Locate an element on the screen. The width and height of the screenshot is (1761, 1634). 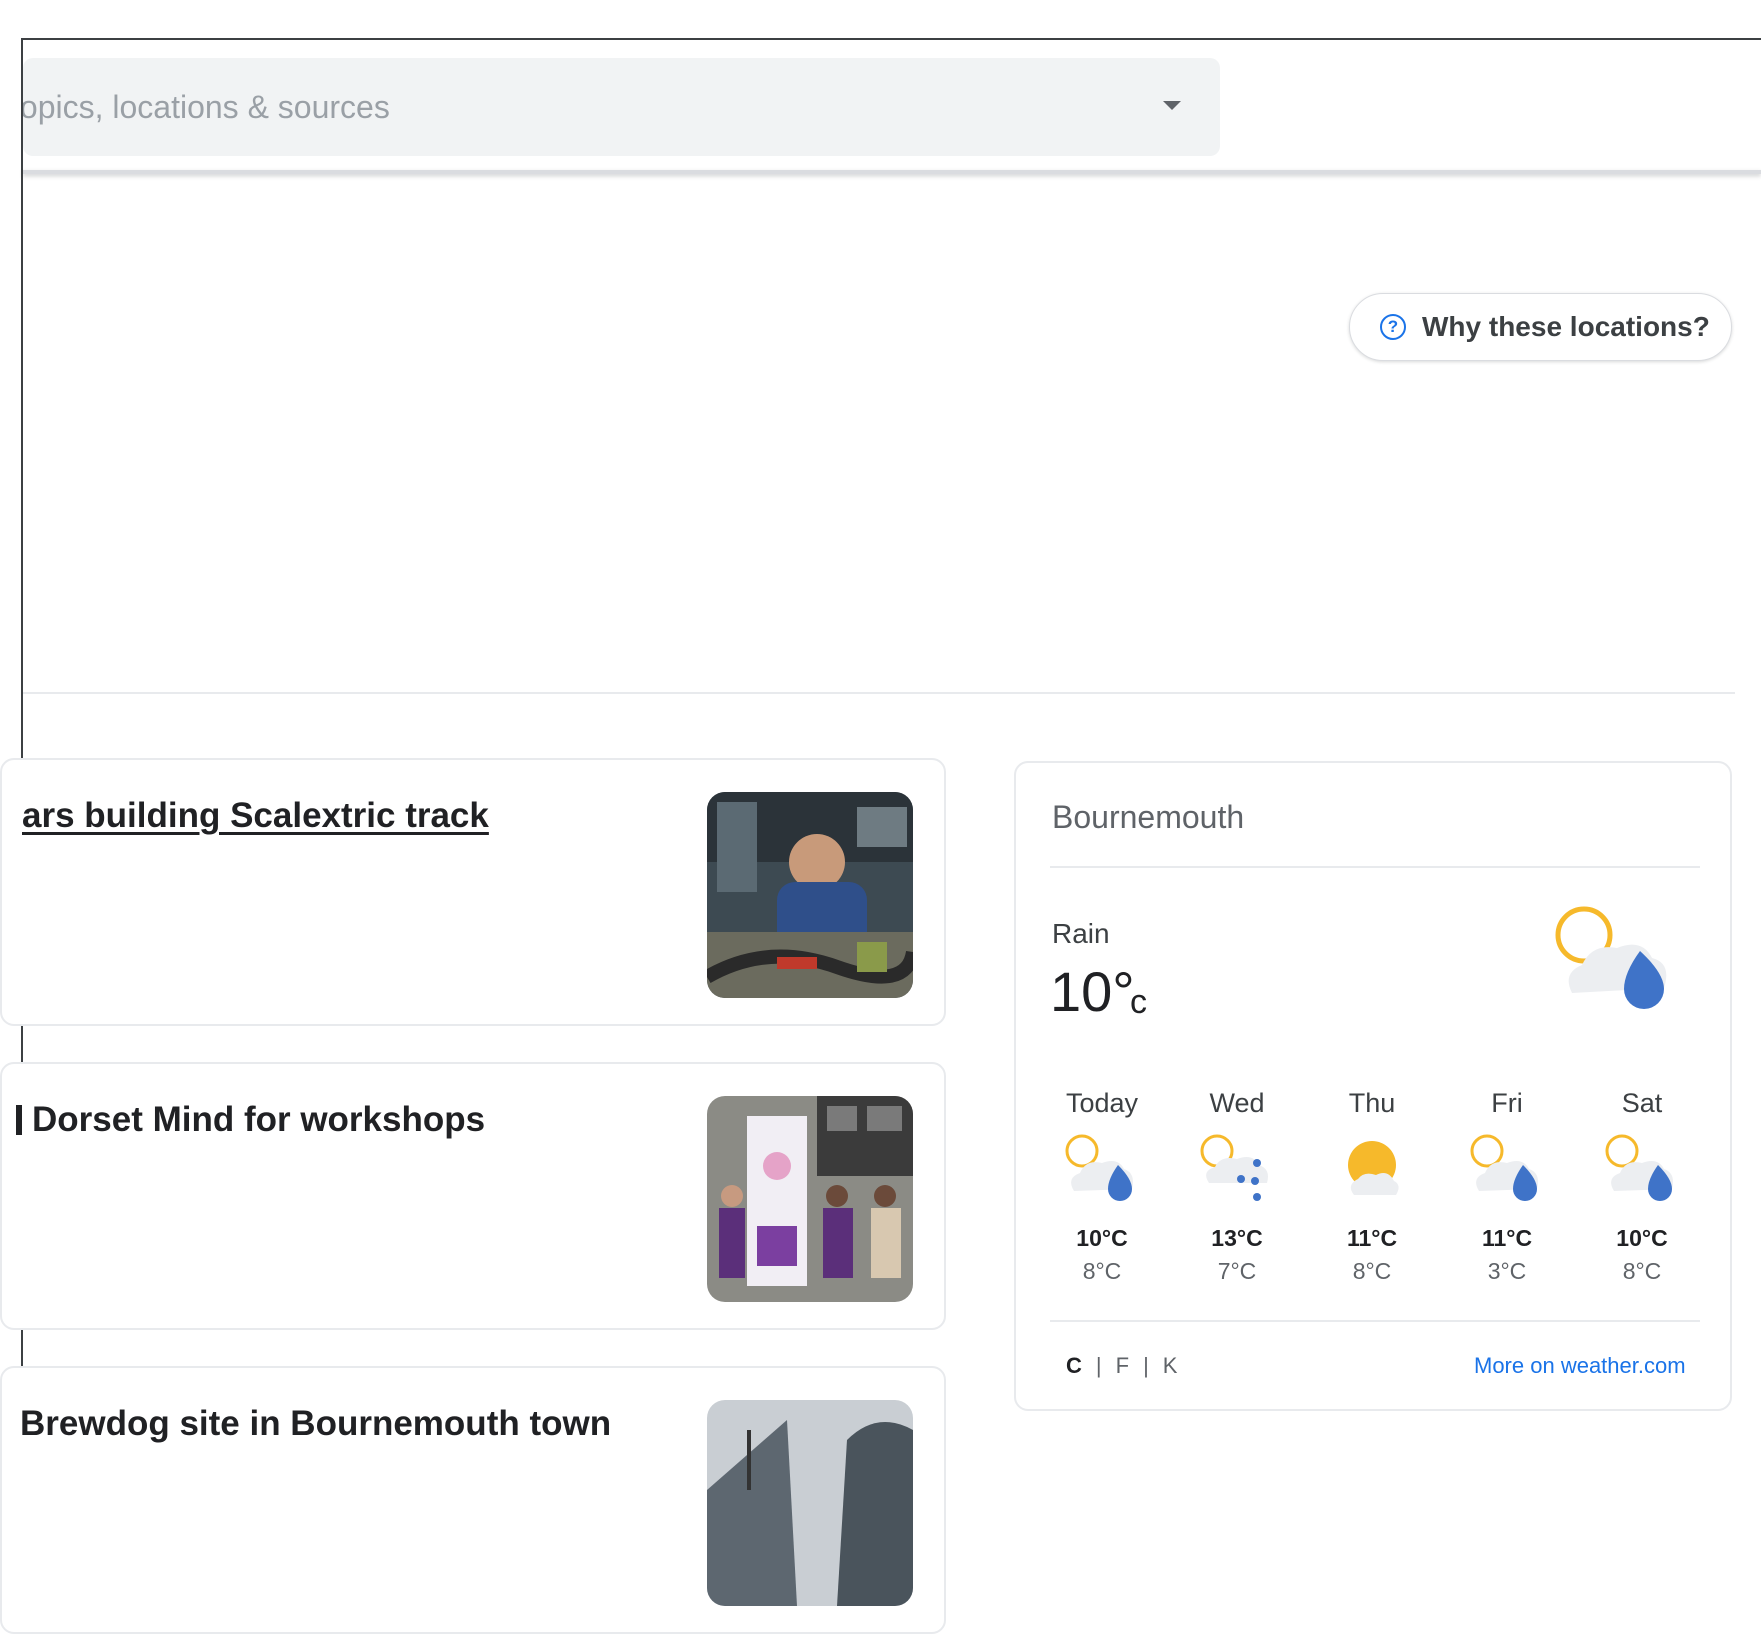
forecast-day-name: Fri is located at coordinates (1507, 1103).